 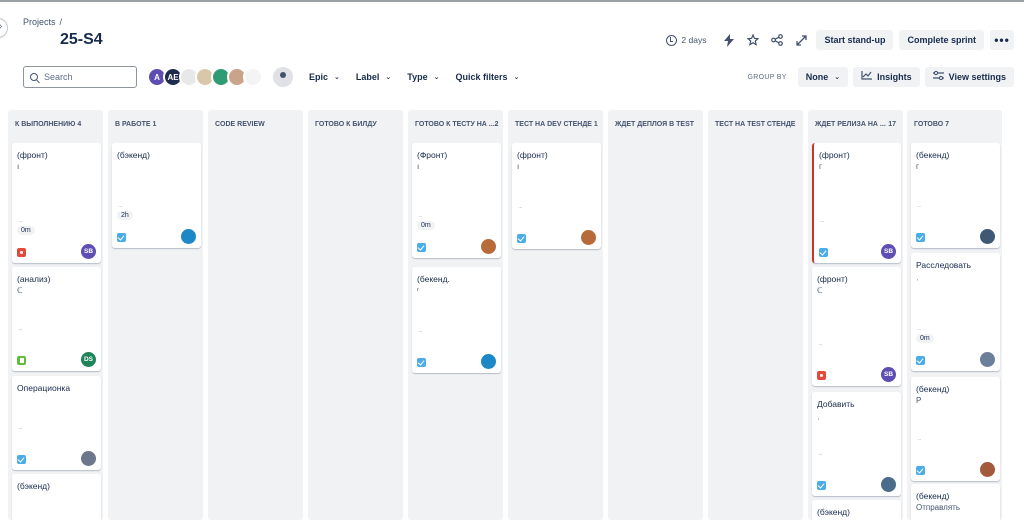 What do you see at coordinates (955, 312) in the screenshot?
I see `issue-card: Расследовать ˌ ·- 0m` at bounding box center [955, 312].